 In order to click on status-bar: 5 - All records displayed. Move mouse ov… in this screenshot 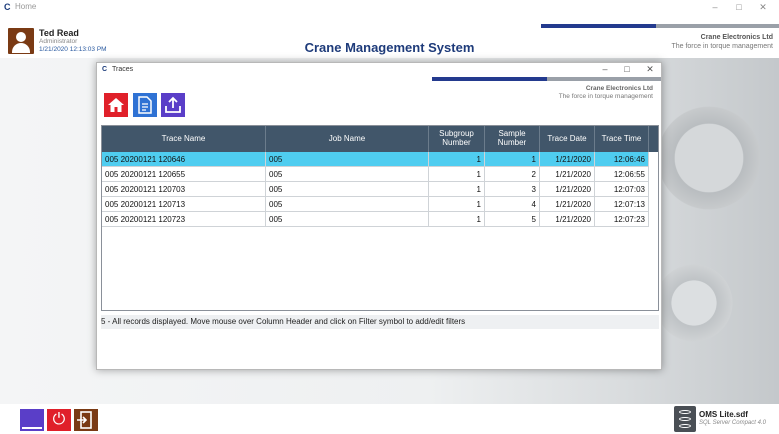, I will do `click(380, 322)`.